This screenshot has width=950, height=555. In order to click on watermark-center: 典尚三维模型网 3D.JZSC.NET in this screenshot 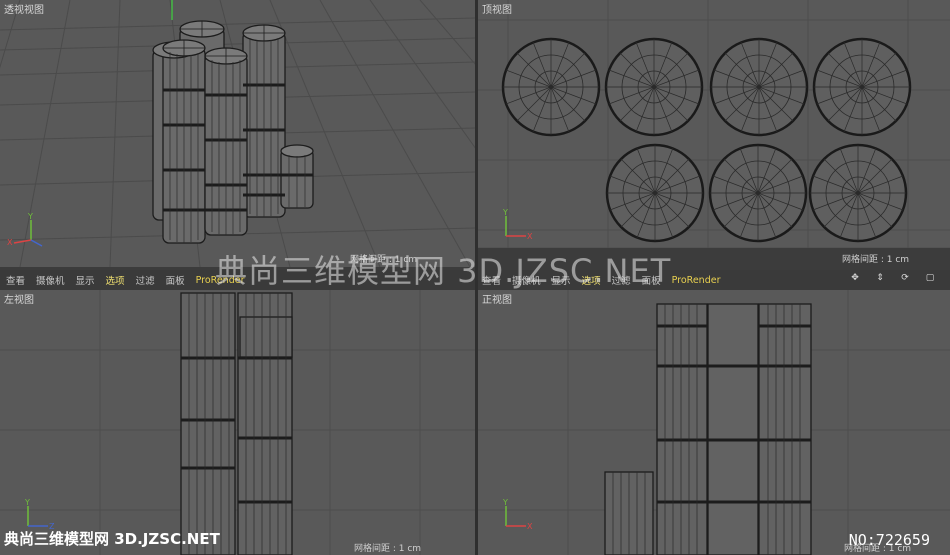, I will do `click(443, 271)`.